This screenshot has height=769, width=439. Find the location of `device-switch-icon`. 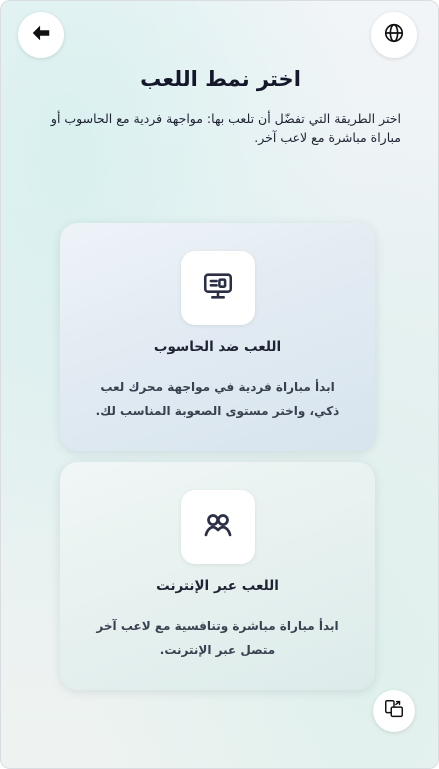

device-switch-icon is located at coordinates (394, 711).